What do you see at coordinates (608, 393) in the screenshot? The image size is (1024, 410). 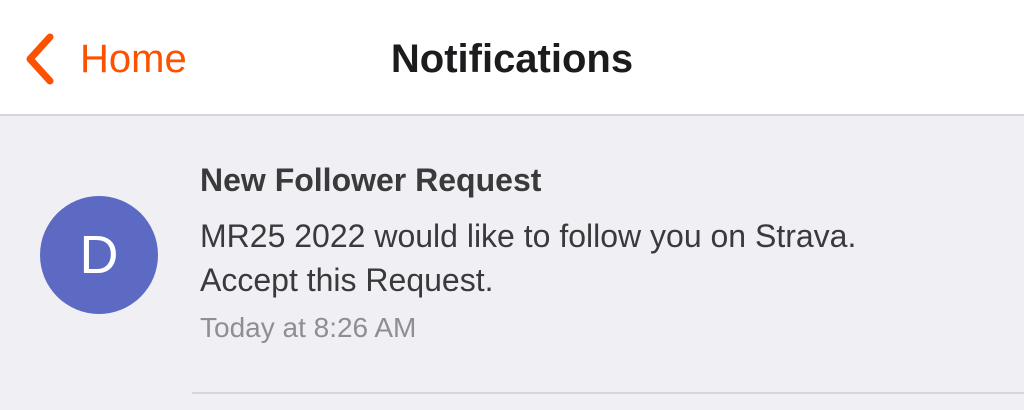 I see `row-divider` at bounding box center [608, 393].